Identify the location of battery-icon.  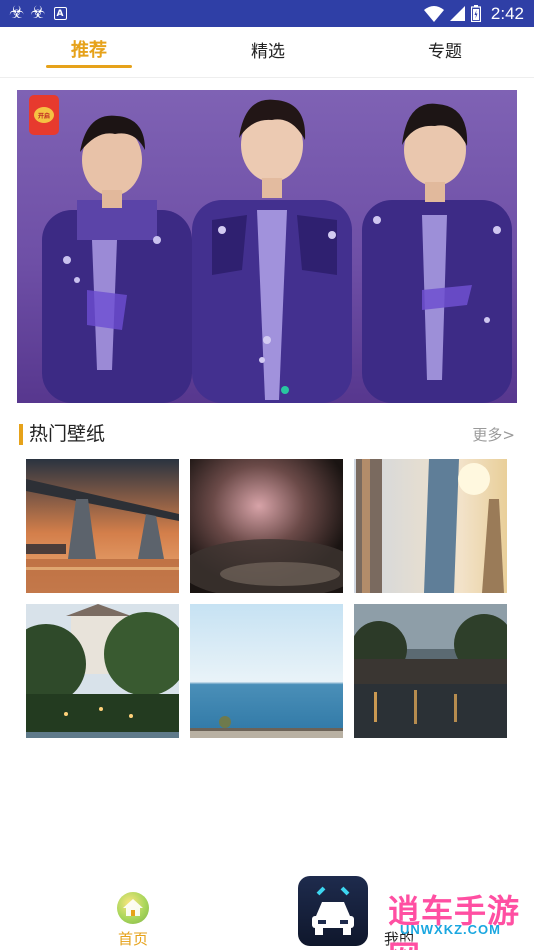
(475, 13).